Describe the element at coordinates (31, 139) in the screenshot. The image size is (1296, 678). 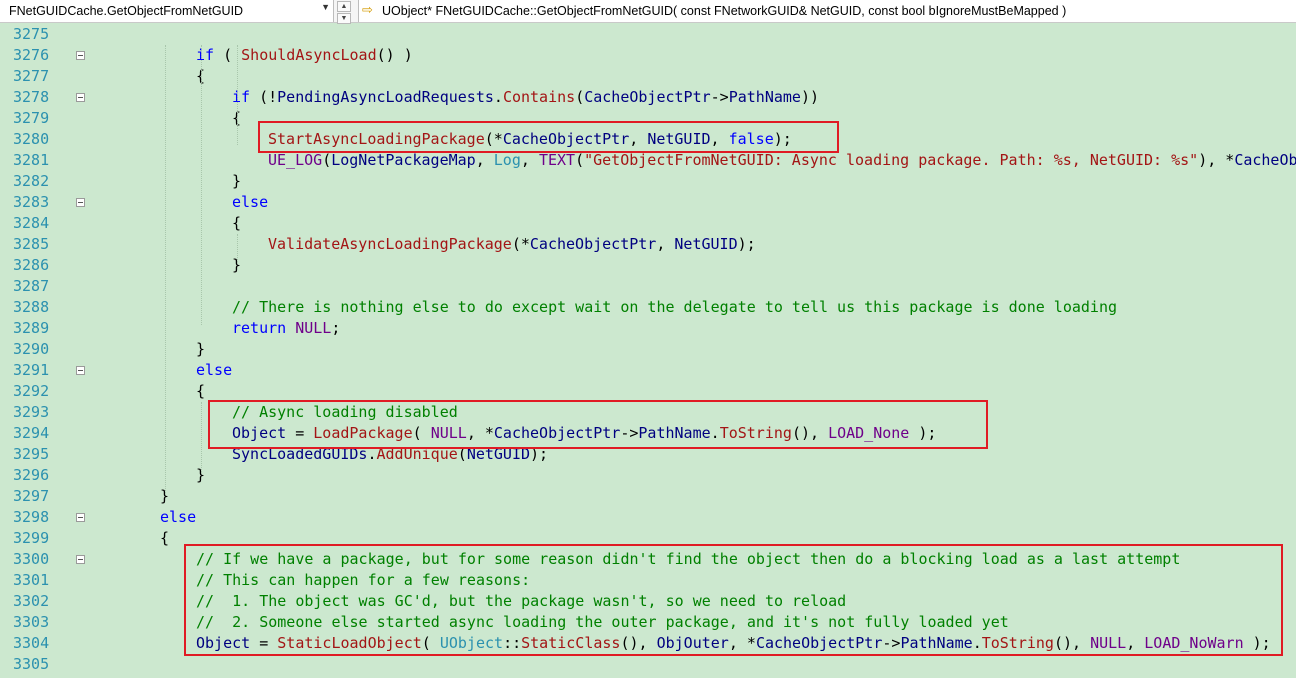
I see `line-number: 3280` at that location.